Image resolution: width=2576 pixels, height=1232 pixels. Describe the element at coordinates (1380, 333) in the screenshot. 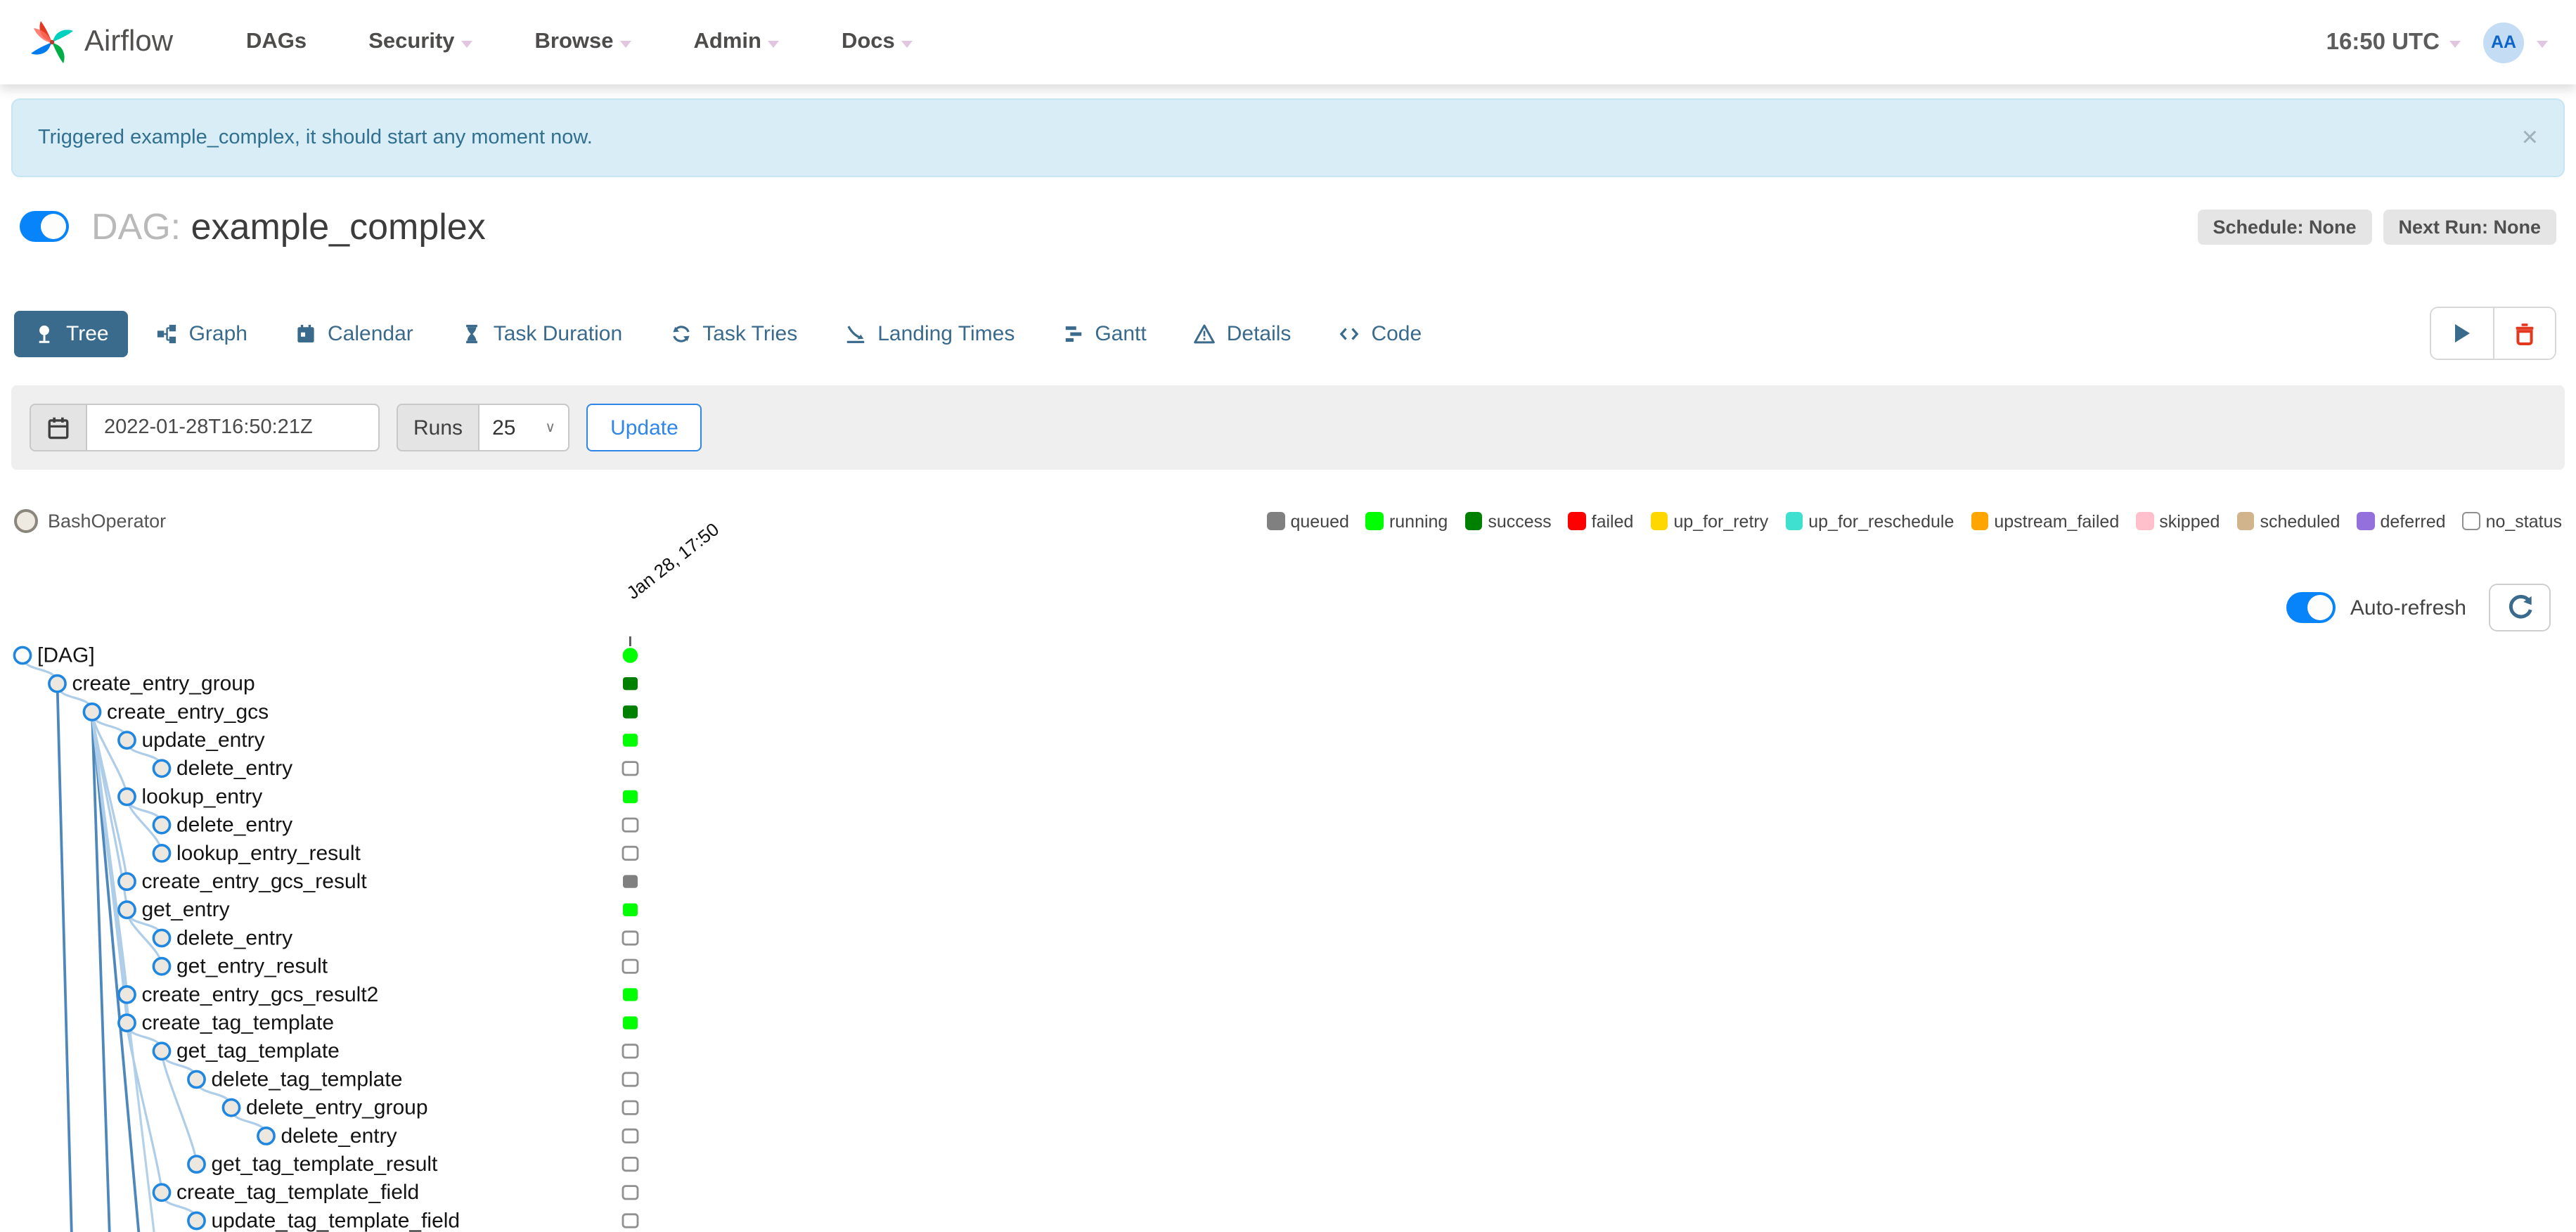

I see `tab-code: Code` at that location.